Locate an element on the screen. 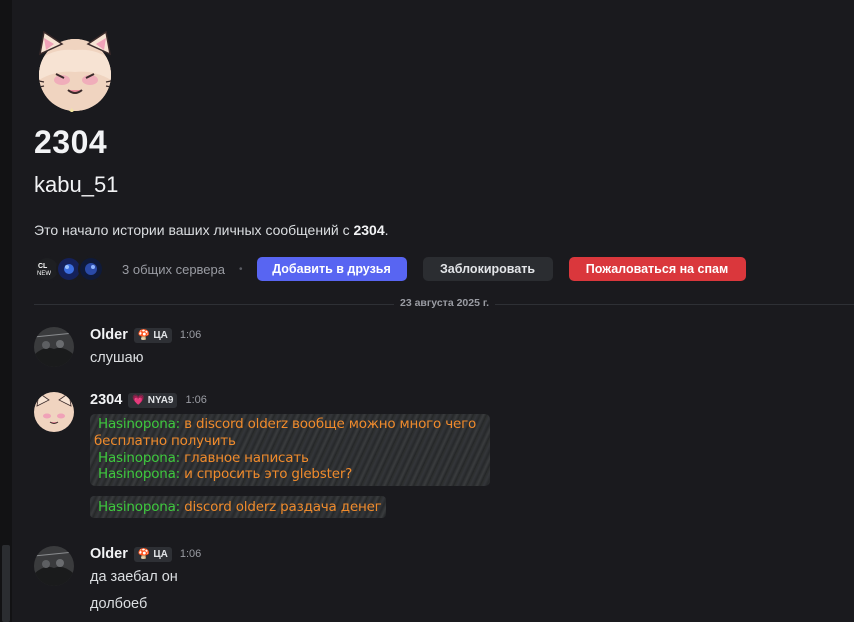 The width and height of the screenshot is (854, 622). svg-text: NEW is located at coordinates (44, 274).